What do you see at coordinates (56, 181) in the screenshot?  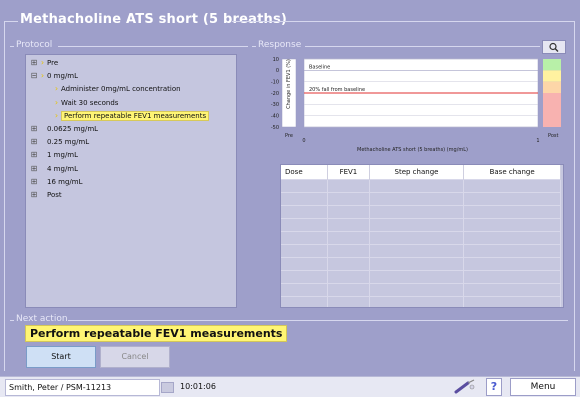 I see `protocol-item: ⊞ 16 mg/mL` at bounding box center [56, 181].